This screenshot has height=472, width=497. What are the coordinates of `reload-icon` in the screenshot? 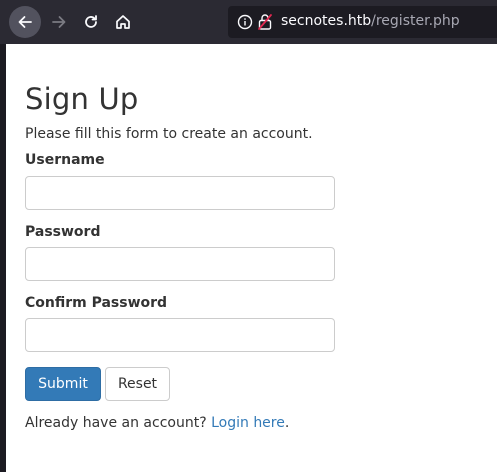 It's located at (91, 21).